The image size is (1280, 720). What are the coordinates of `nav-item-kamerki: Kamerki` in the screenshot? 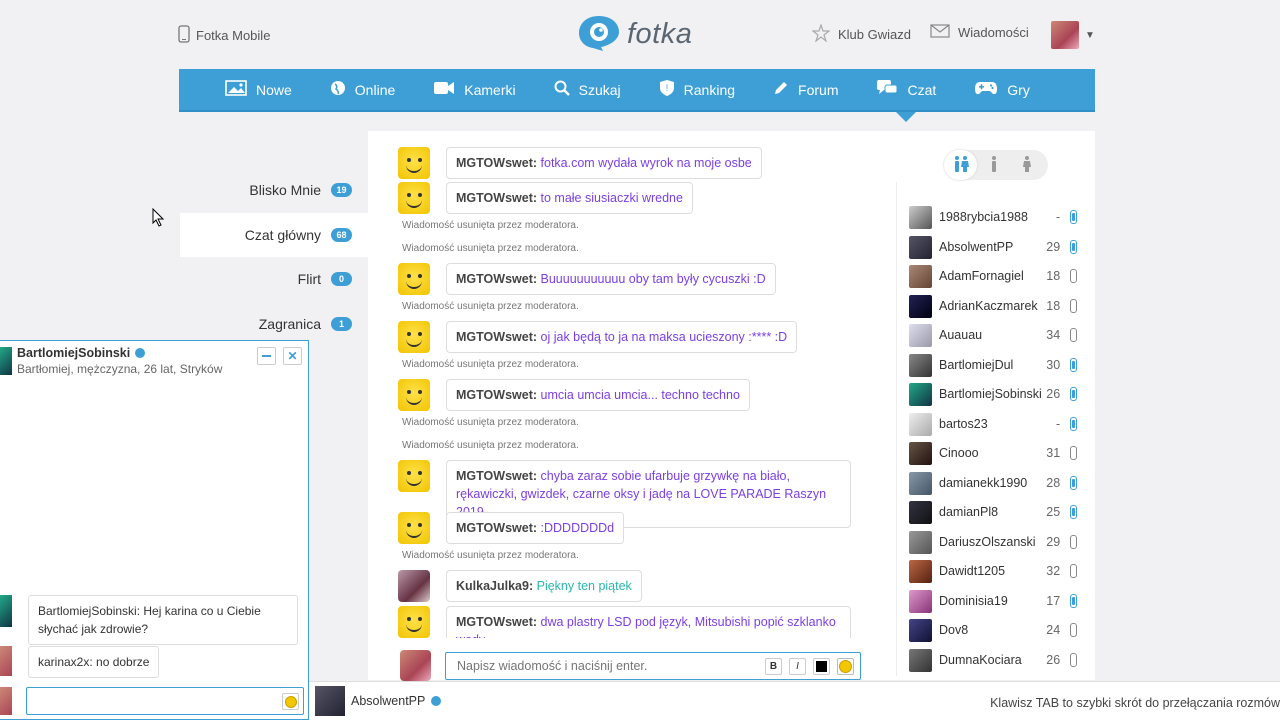 It's located at (474, 89).